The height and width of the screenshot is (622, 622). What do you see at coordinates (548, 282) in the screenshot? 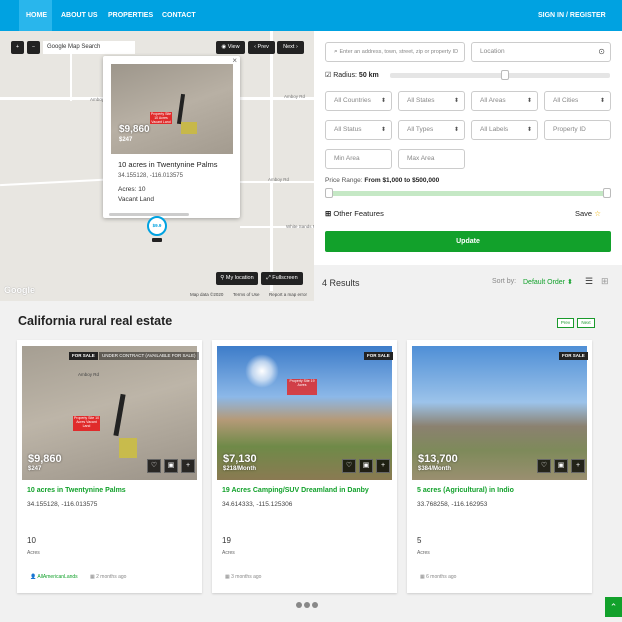
I see `sort-select: Default Order ⬍` at bounding box center [548, 282].